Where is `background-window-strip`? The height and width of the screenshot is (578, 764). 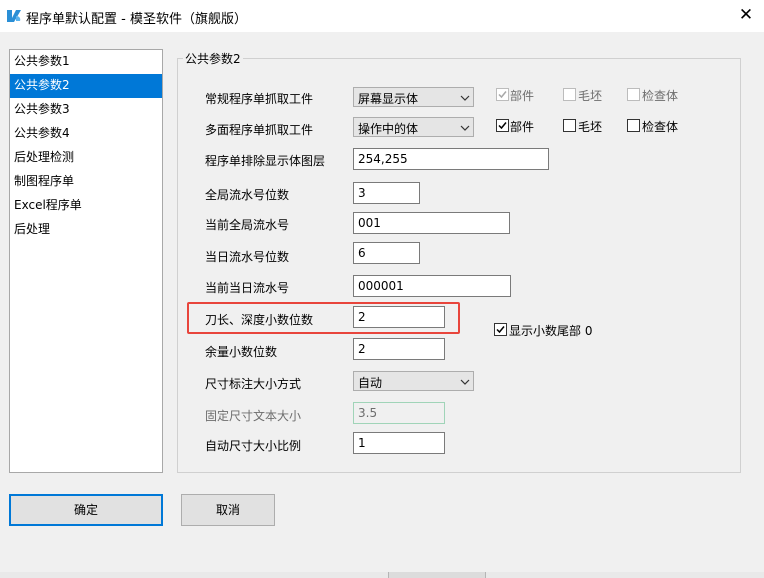
background-window-strip is located at coordinates (382, 575).